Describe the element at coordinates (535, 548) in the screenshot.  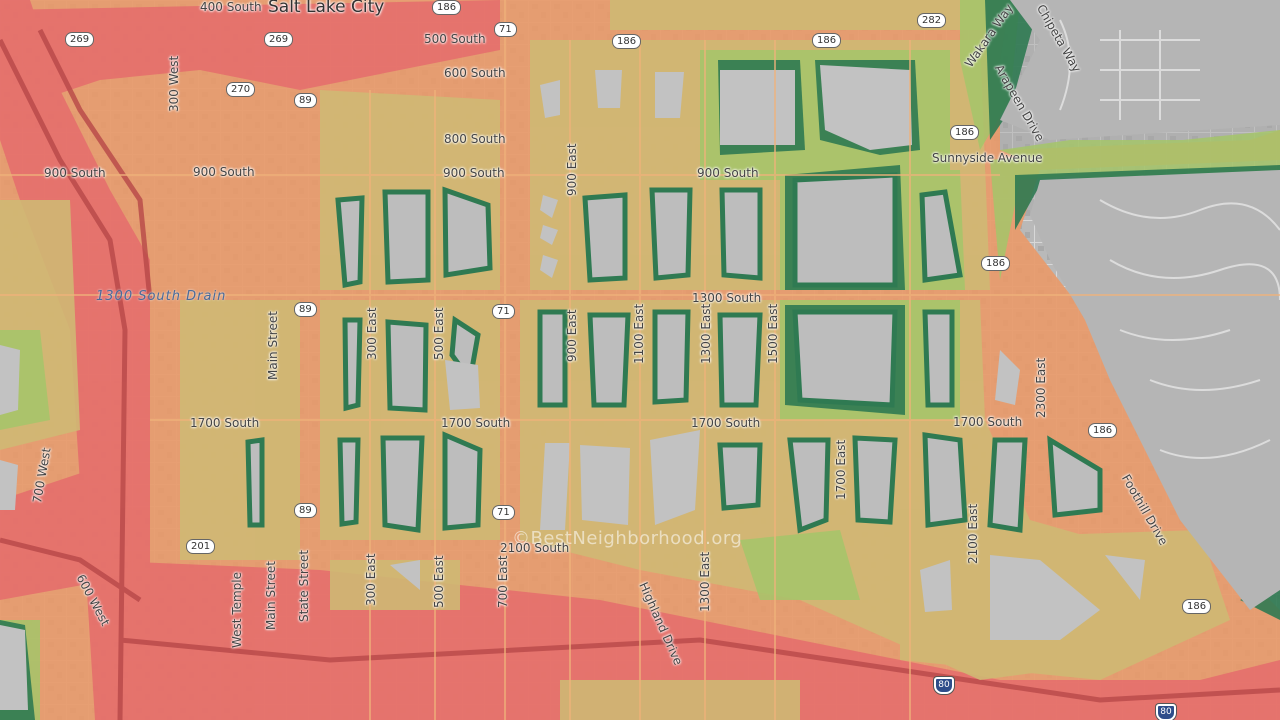
I see `street-label-2100-south: 2100 South` at that location.